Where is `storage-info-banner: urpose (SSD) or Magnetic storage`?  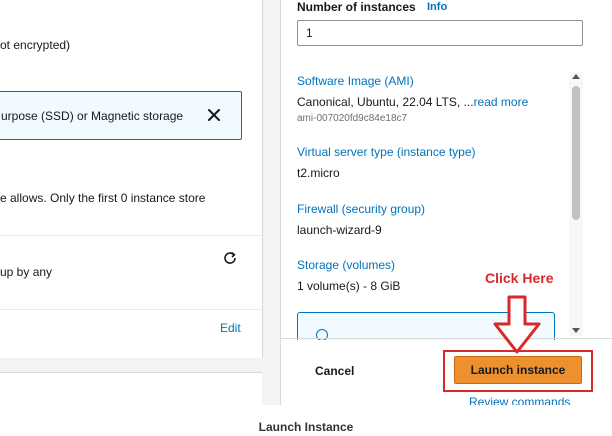
storage-info-banner: urpose (SSD) or Magnetic storage is located at coordinates (121, 115).